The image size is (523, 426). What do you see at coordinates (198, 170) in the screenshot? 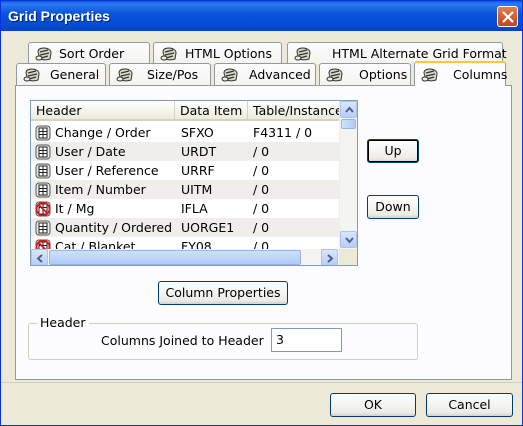
I see `row-data-item: URRF` at bounding box center [198, 170].